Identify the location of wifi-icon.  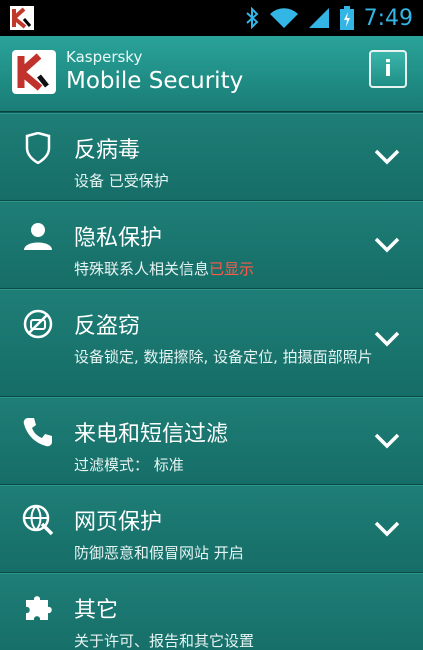
(283, 18).